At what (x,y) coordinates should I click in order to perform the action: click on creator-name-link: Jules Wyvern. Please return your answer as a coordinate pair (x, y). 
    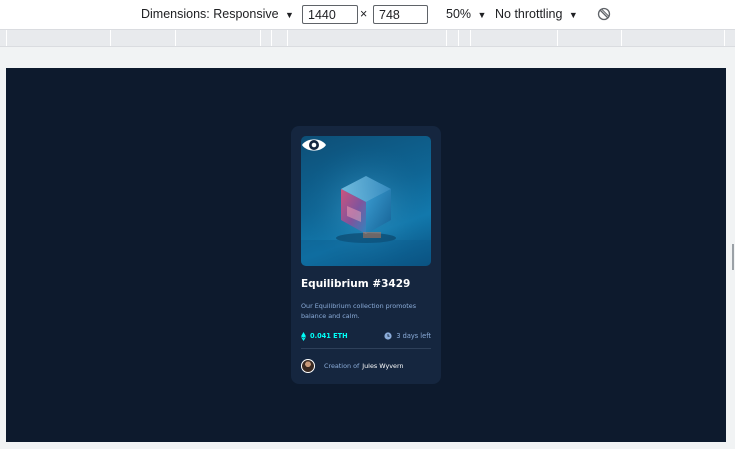
    Looking at the image, I should click on (382, 366).